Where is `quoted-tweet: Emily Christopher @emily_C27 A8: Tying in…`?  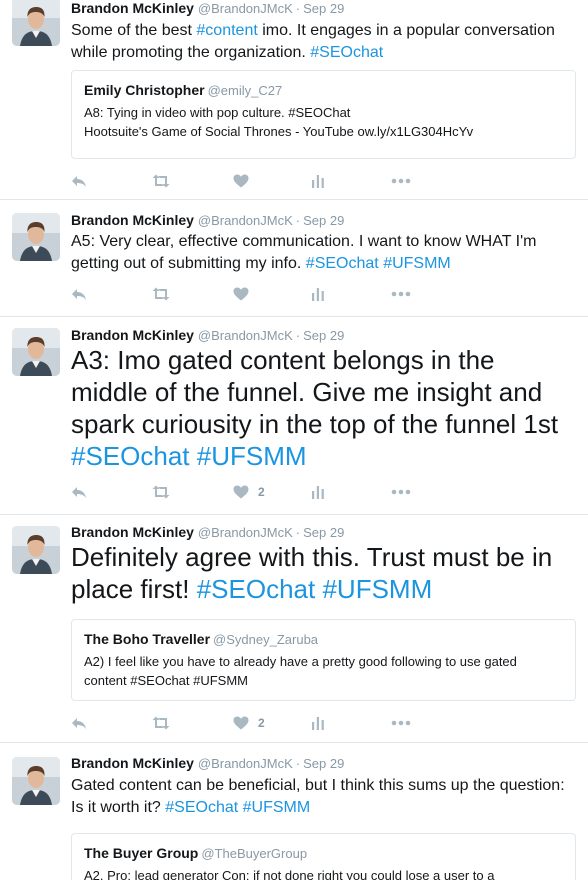
quoted-tweet: Emily Christopher @emily_C27 A8: Tying in… is located at coordinates (323, 114).